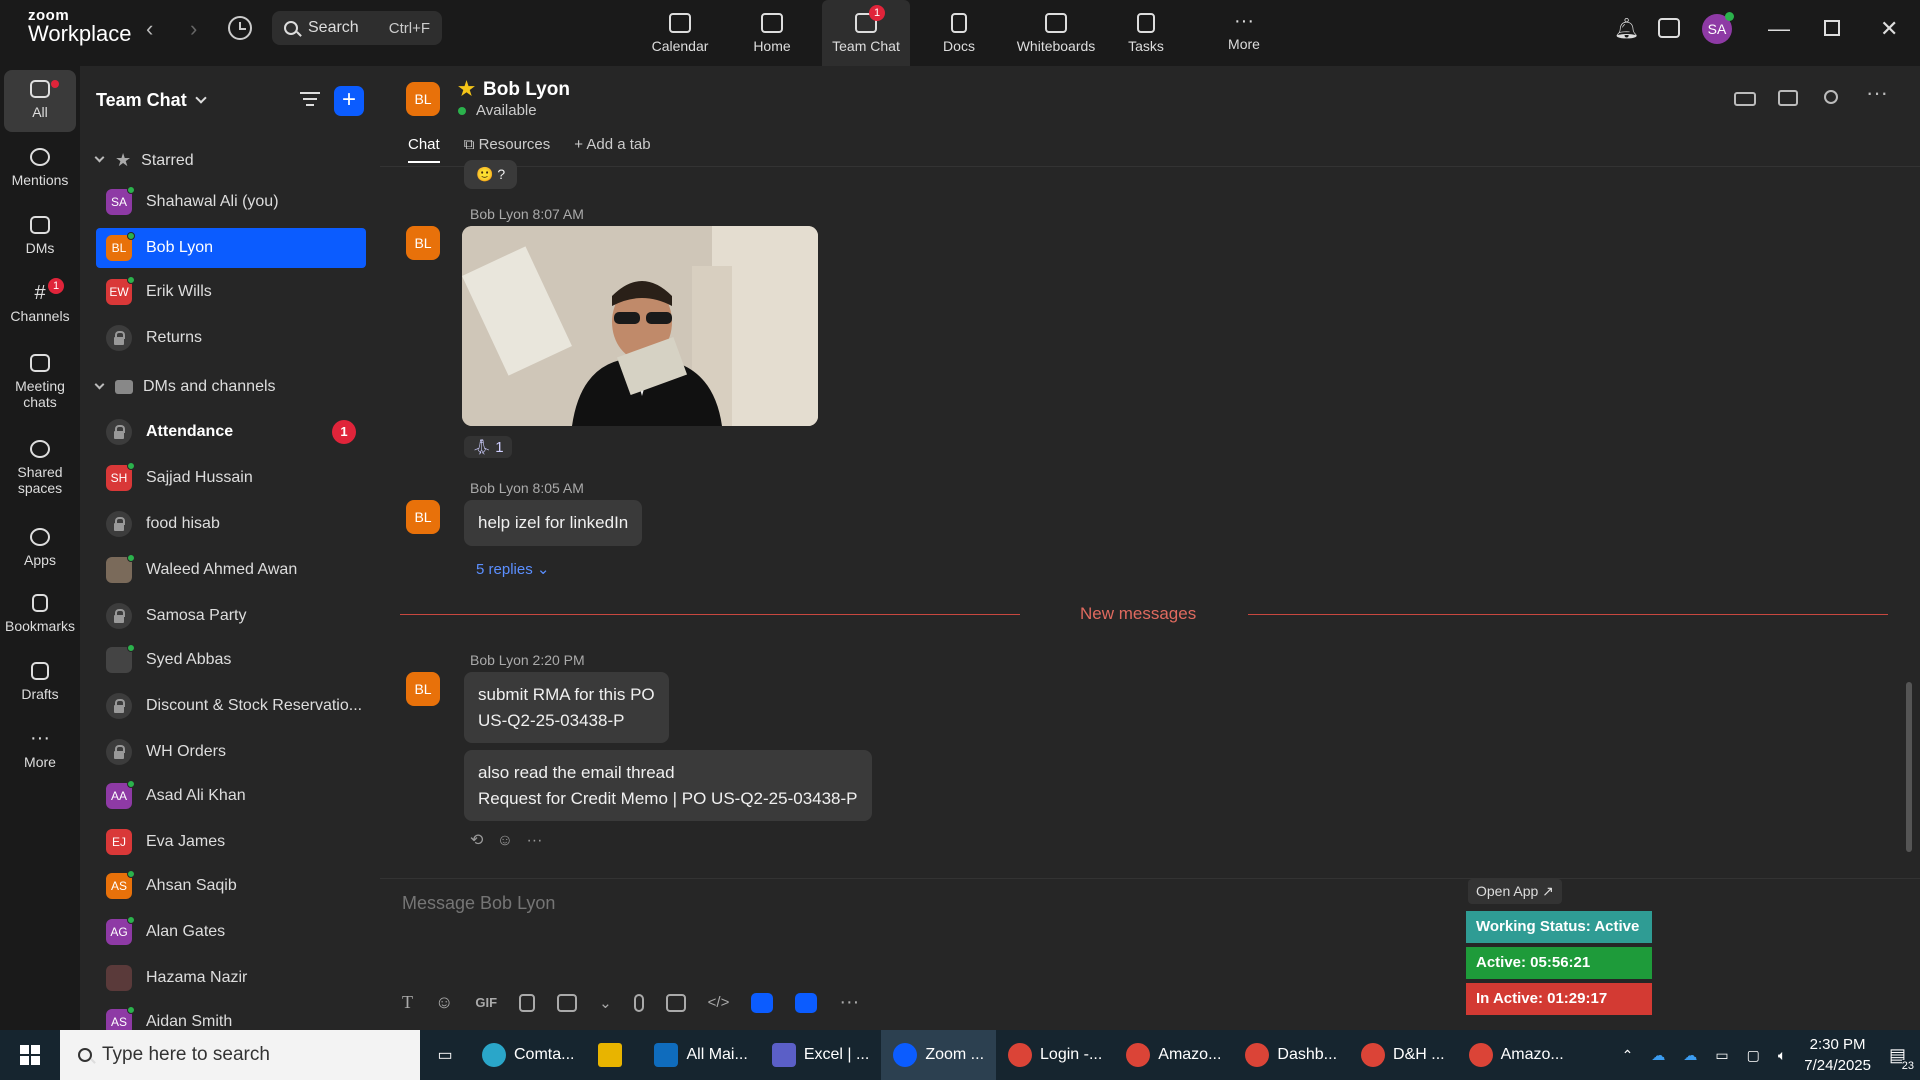  Describe the element at coordinates (488, 447) in the screenshot. I see `reaction-chip: 🙏︎ 1` at that location.